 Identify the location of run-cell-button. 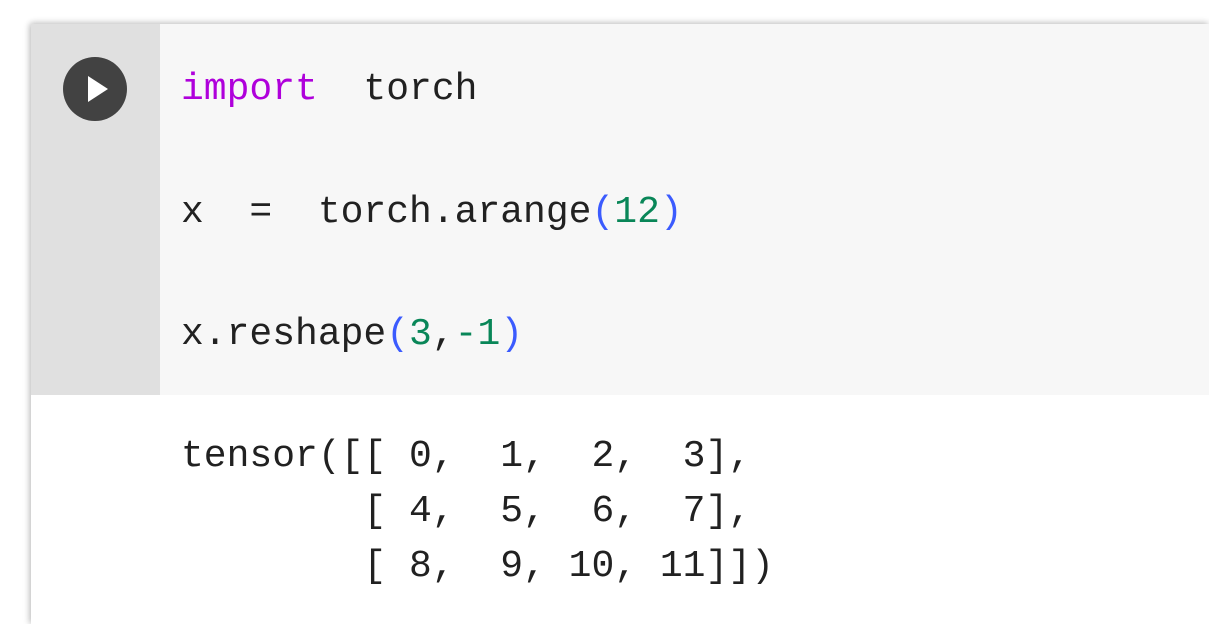
(95, 89).